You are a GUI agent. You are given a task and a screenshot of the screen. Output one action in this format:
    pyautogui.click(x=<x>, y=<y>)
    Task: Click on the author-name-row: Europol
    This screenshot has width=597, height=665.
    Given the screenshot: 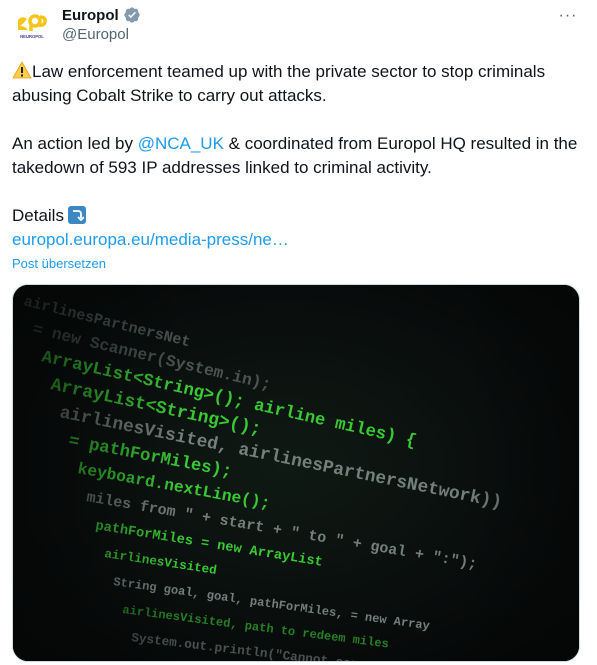 What is the action you would take?
    pyautogui.click(x=101, y=15)
    